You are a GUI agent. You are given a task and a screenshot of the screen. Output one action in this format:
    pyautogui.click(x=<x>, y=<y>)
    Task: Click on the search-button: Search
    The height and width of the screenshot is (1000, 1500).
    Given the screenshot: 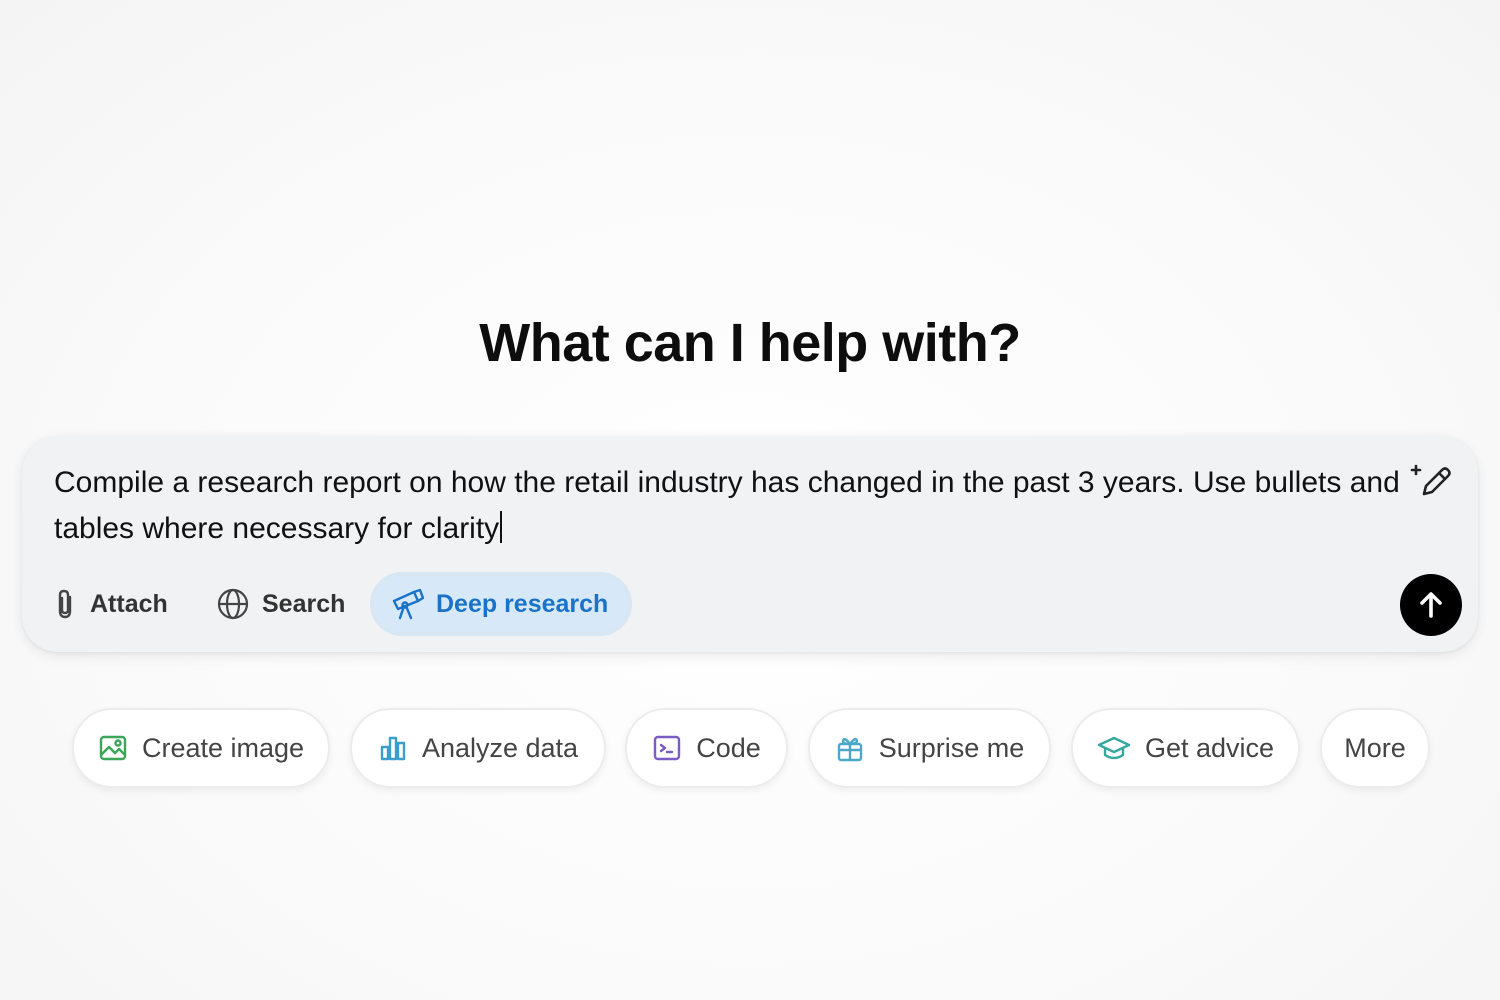 What is the action you would take?
    pyautogui.click(x=280, y=604)
    